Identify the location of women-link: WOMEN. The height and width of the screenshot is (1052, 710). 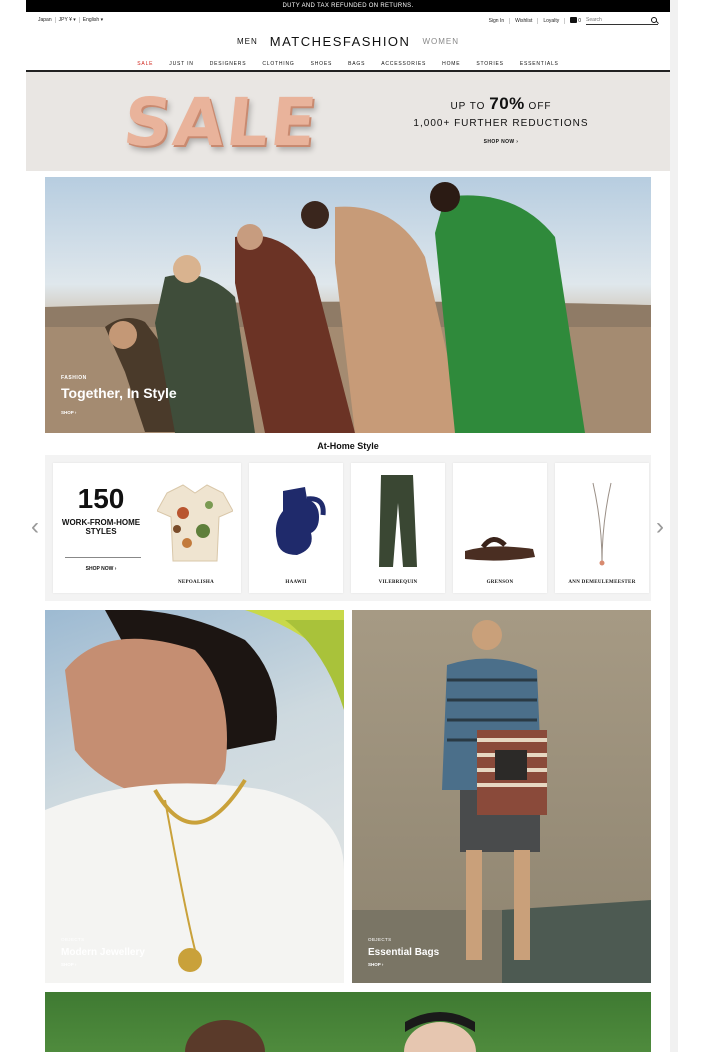
(440, 41).